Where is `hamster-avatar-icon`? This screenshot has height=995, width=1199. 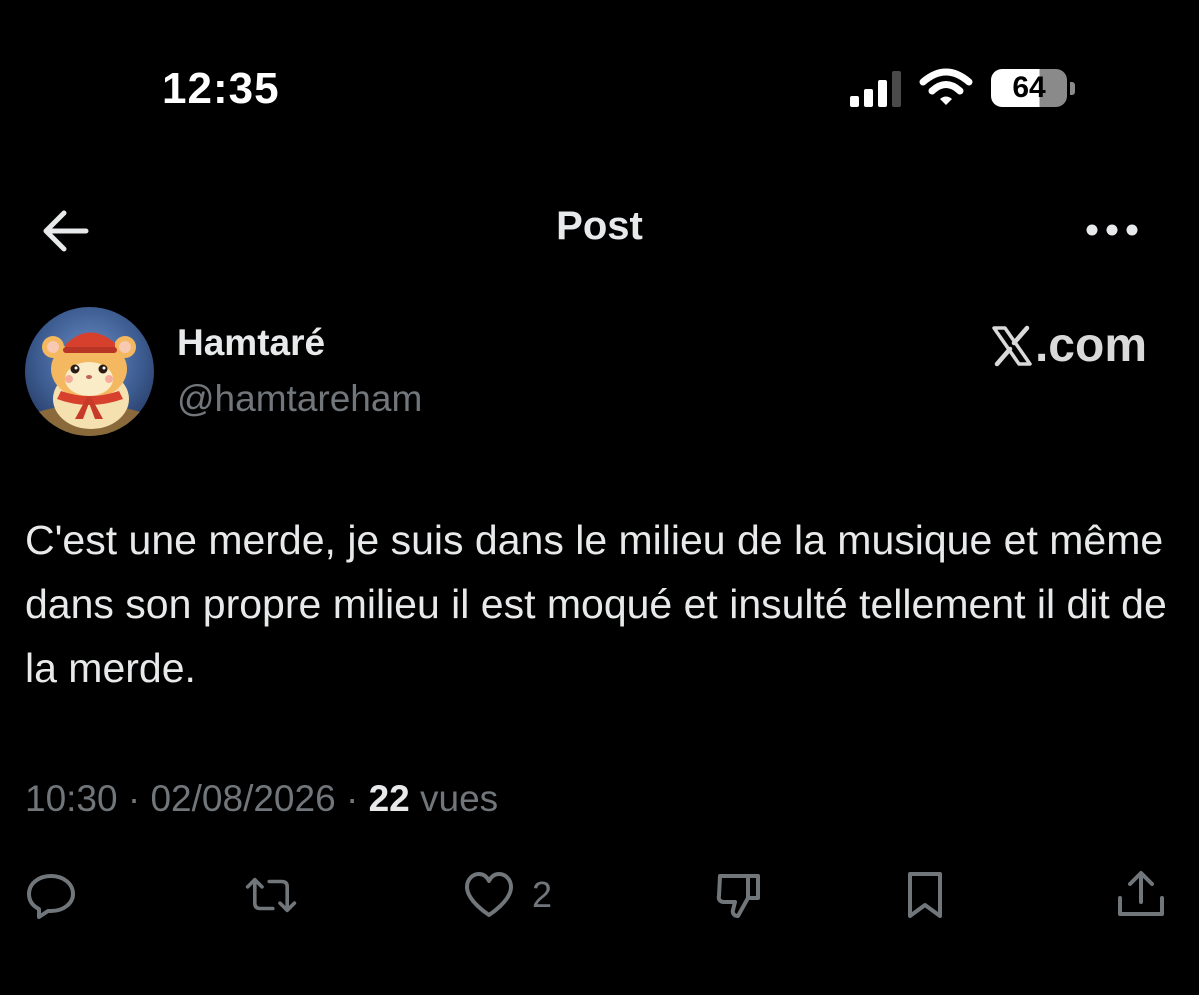 hamster-avatar-icon is located at coordinates (89, 371).